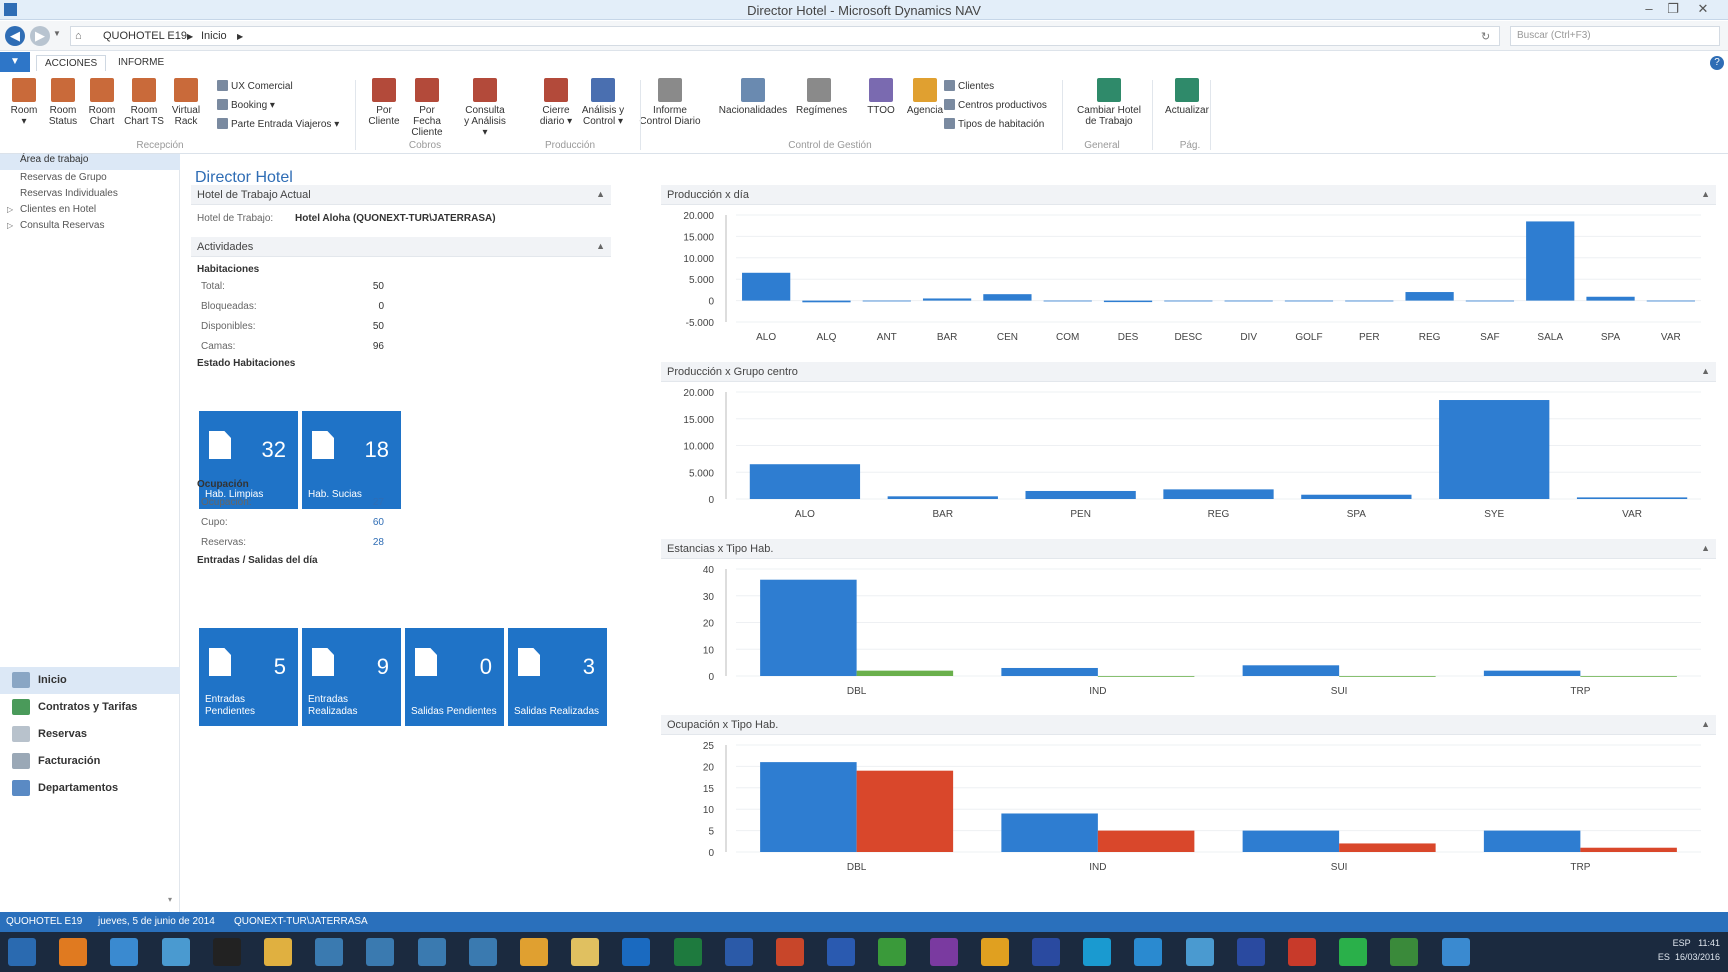  I want to click on excel-icon, so click(687, 952).